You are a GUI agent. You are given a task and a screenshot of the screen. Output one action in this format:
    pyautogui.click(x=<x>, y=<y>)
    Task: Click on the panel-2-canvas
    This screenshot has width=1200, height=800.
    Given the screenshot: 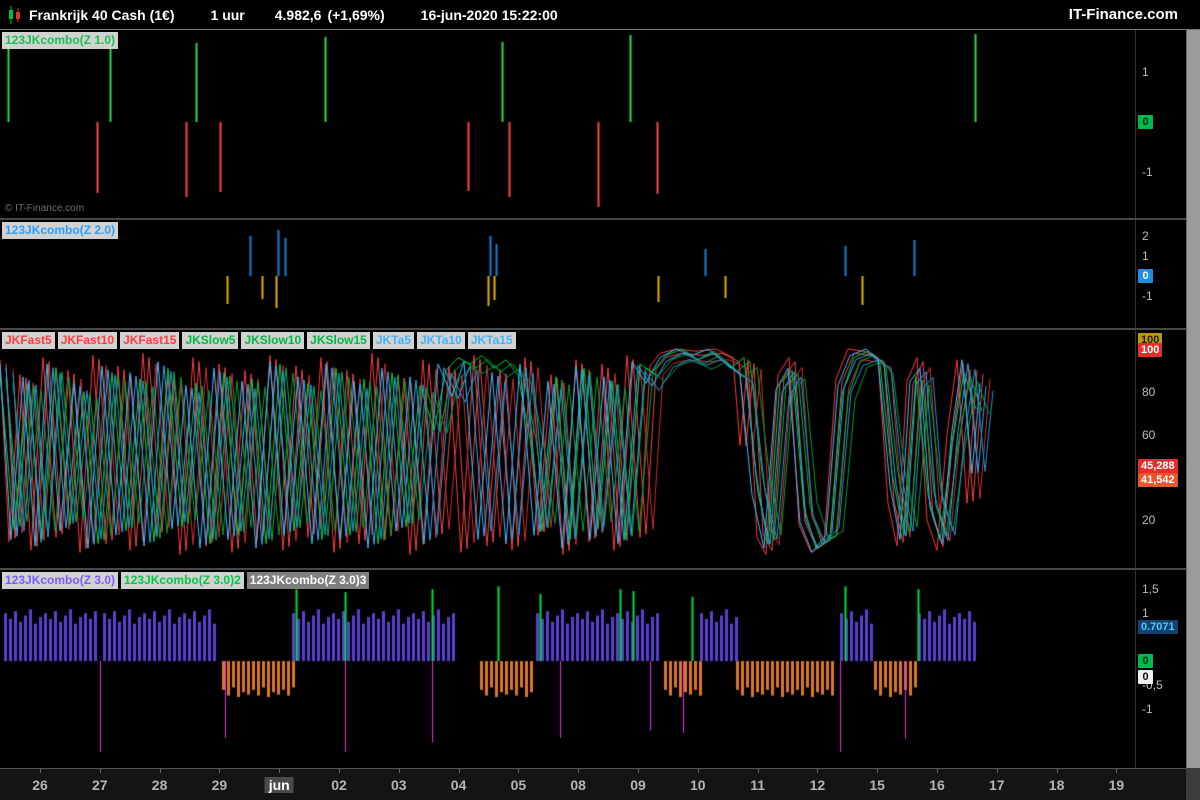 What is the action you would take?
    pyautogui.click(x=567, y=274)
    